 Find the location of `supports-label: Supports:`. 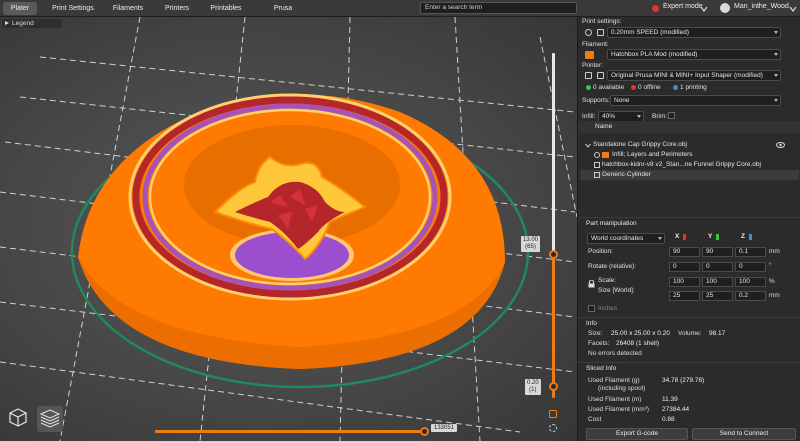

supports-label: Supports: is located at coordinates (596, 100).